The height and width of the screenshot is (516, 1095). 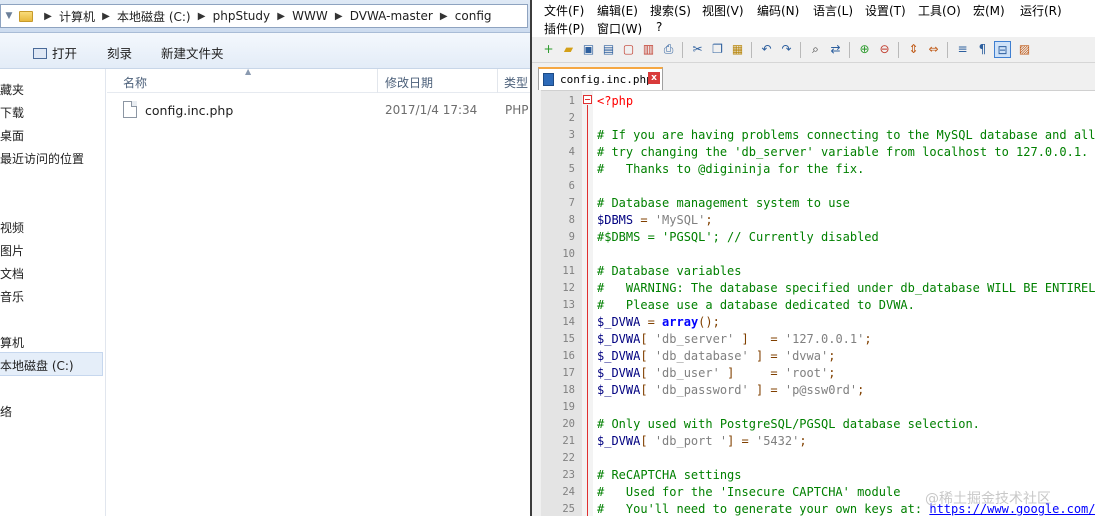 I want to click on toolbar-divider, so click(x=898, y=50).